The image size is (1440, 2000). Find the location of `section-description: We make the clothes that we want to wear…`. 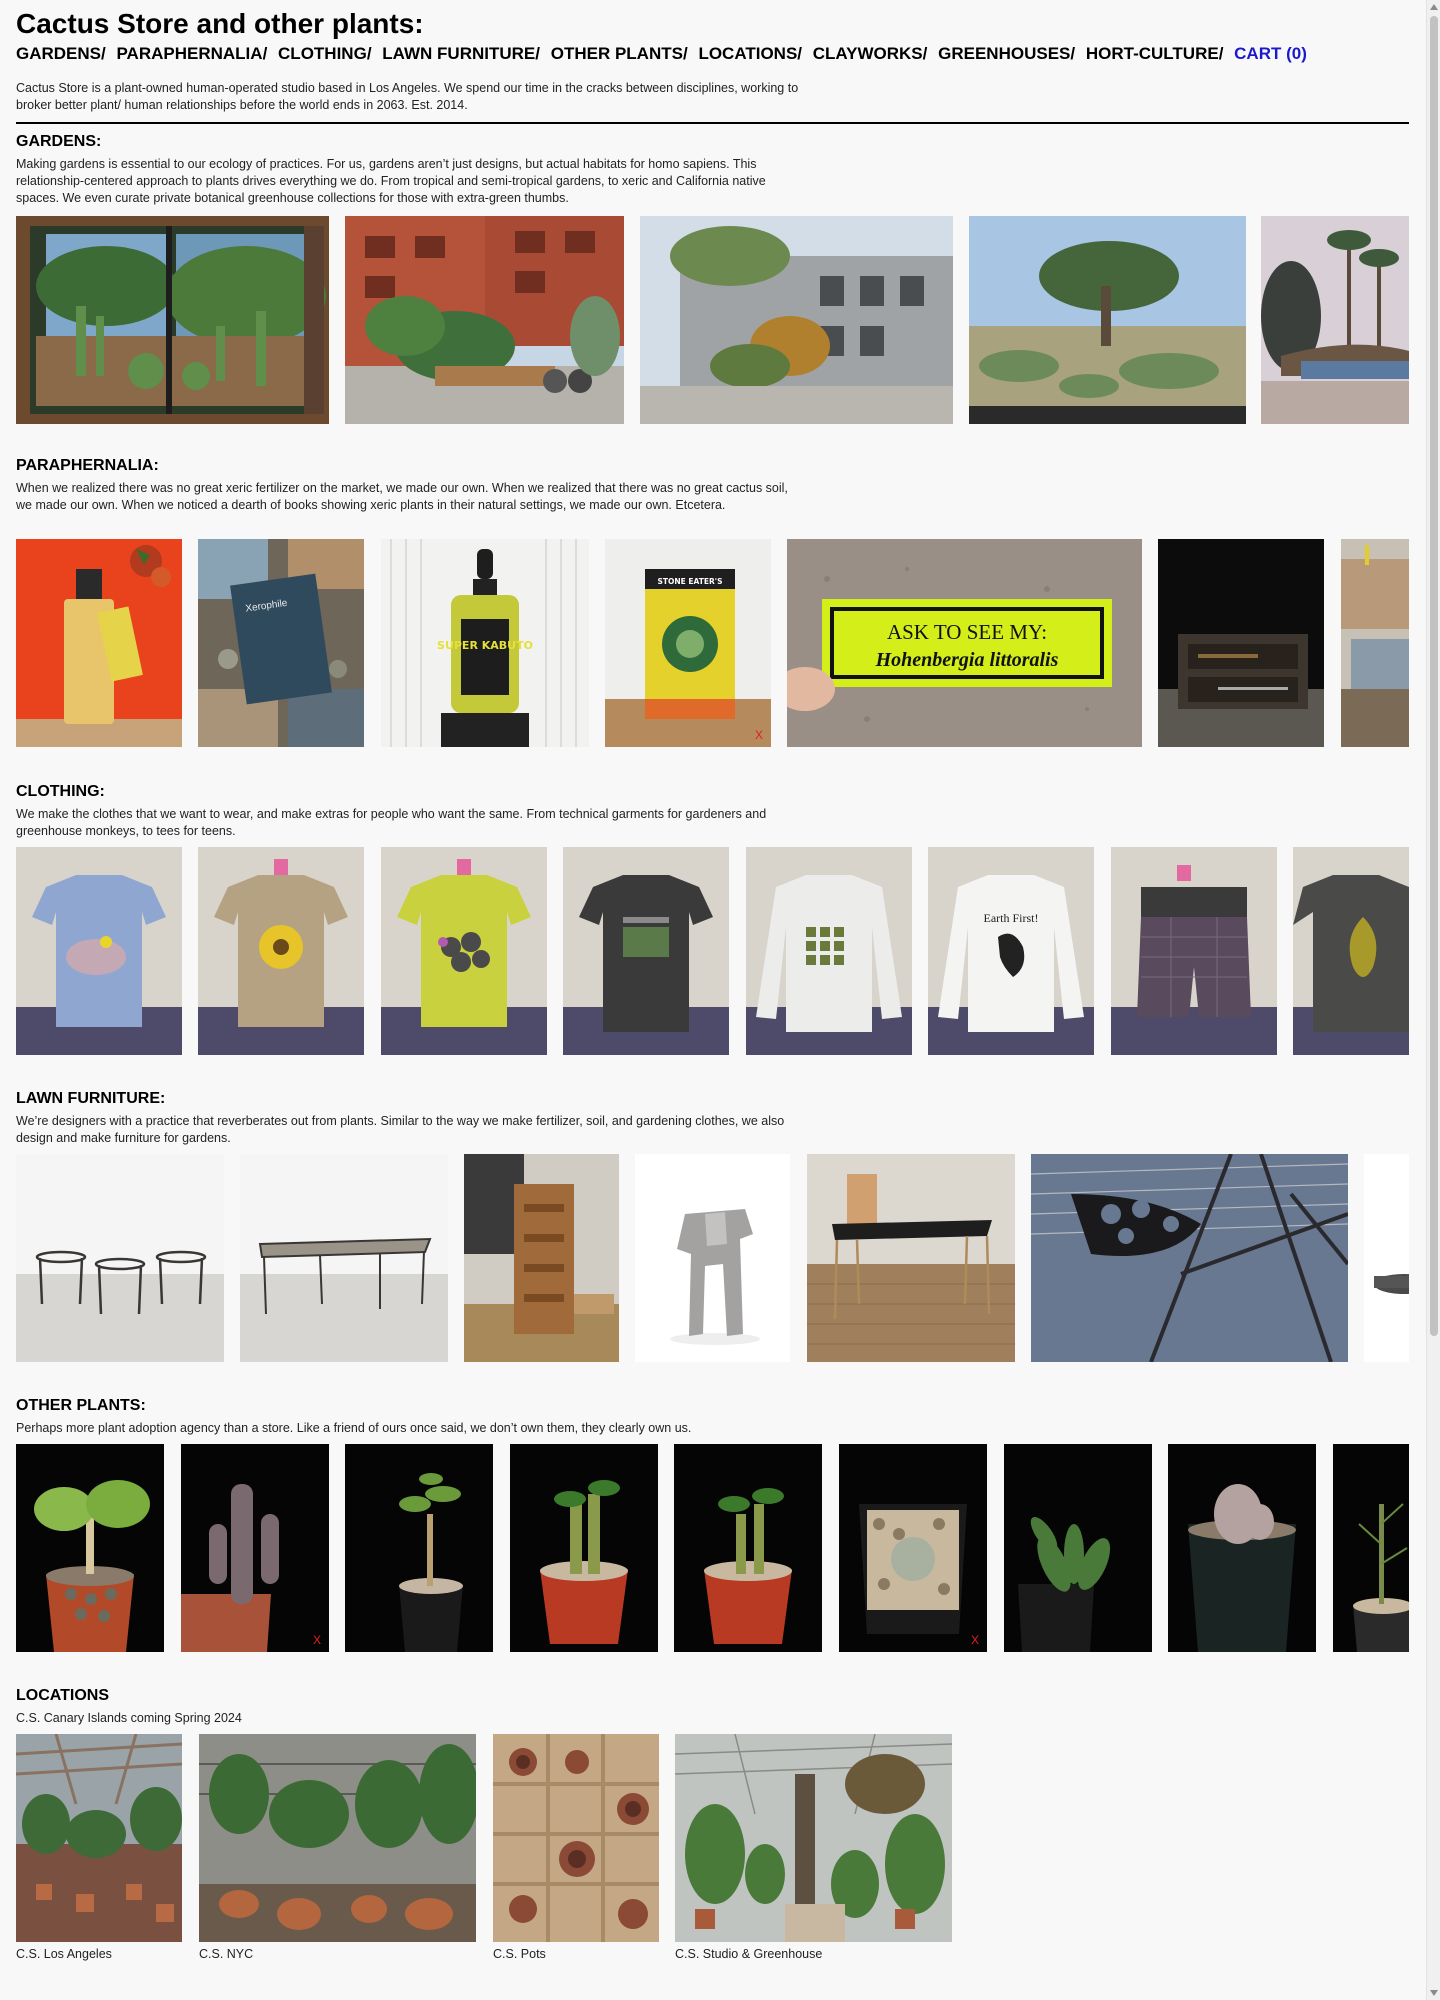

section-description: We make the clothes that we want to wear… is located at coordinates (391, 822).